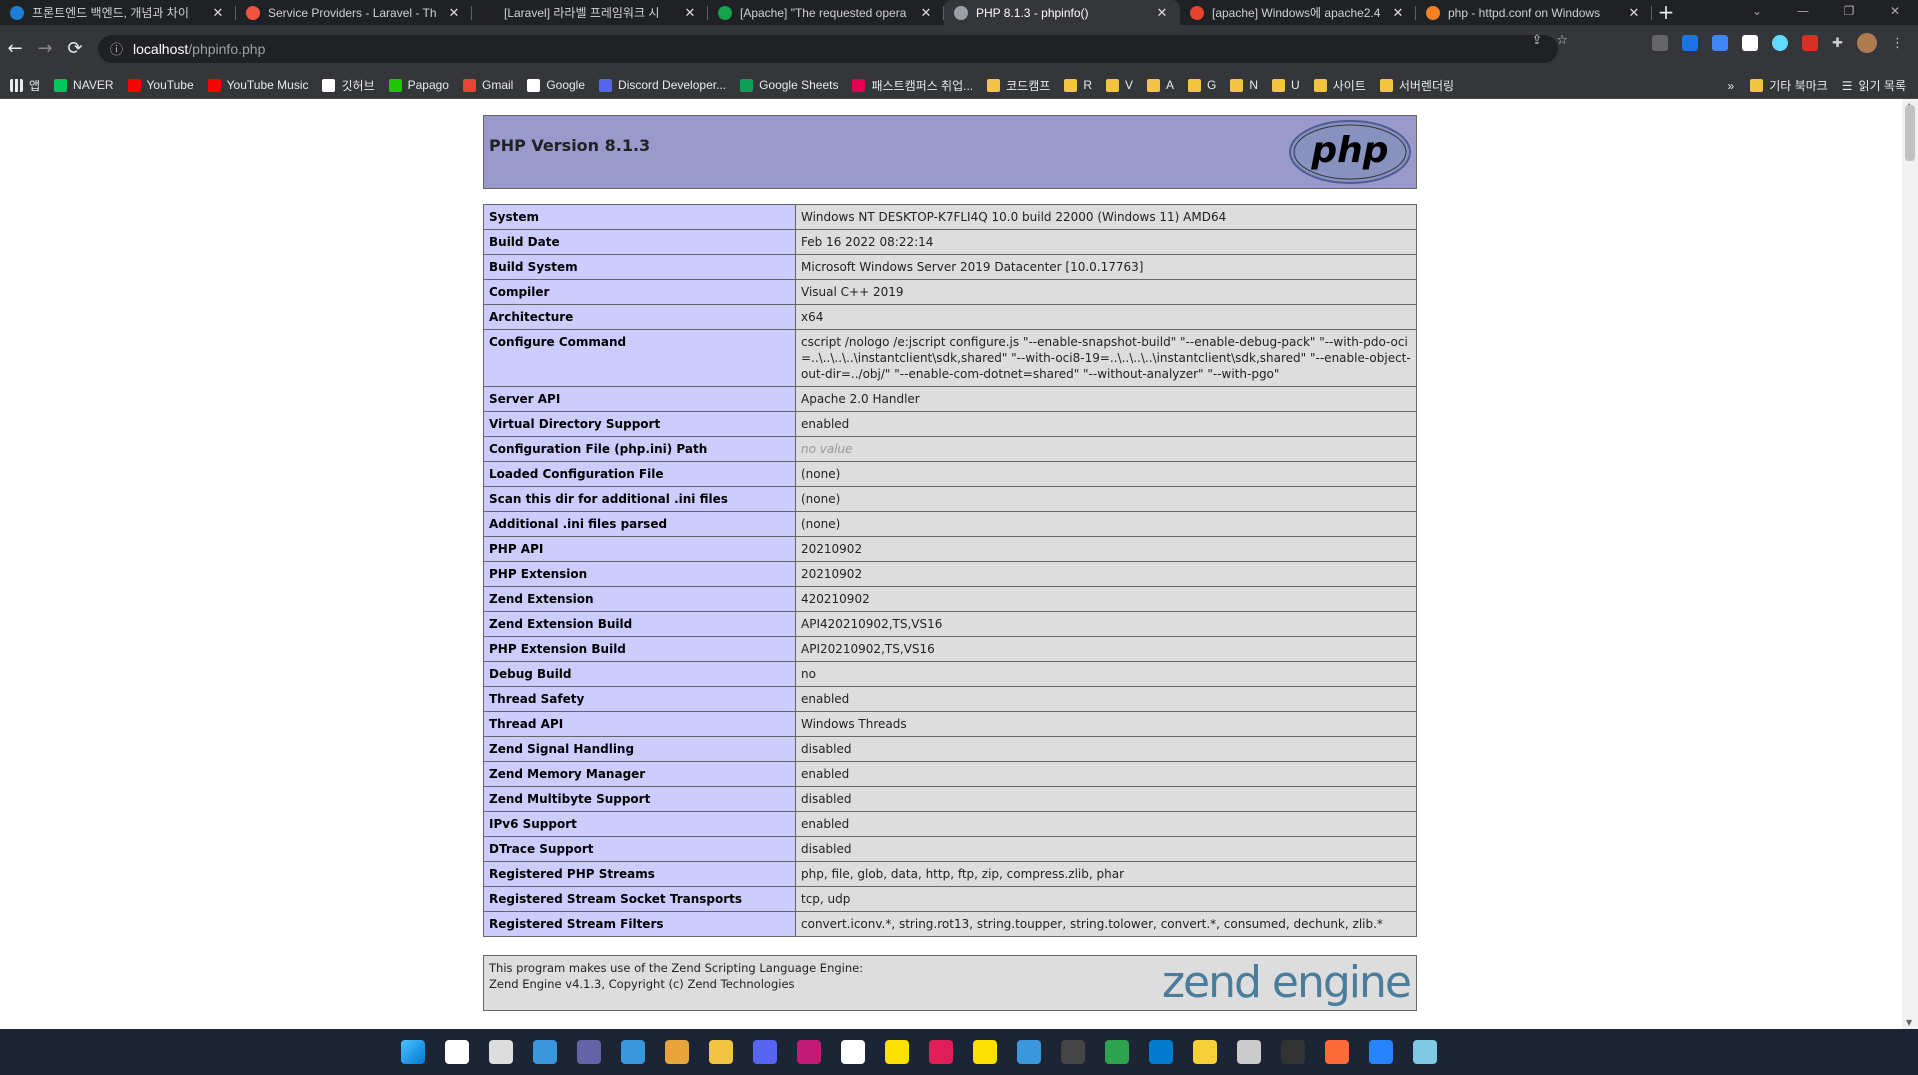  Describe the element at coordinates (418, 85) in the screenshot. I see `bookmark-item: Papago` at that location.